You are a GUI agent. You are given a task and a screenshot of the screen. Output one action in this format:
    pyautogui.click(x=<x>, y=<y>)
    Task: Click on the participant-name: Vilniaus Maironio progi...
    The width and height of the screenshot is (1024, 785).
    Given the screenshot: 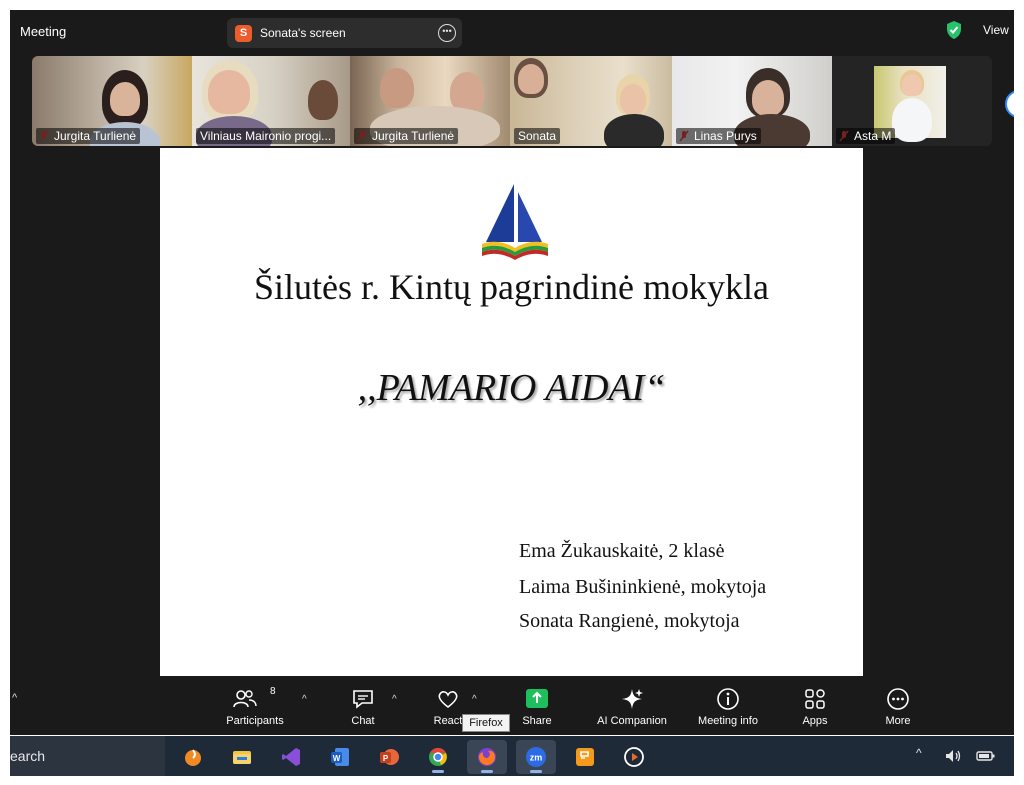 What is the action you would take?
    pyautogui.click(x=266, y=136)
    